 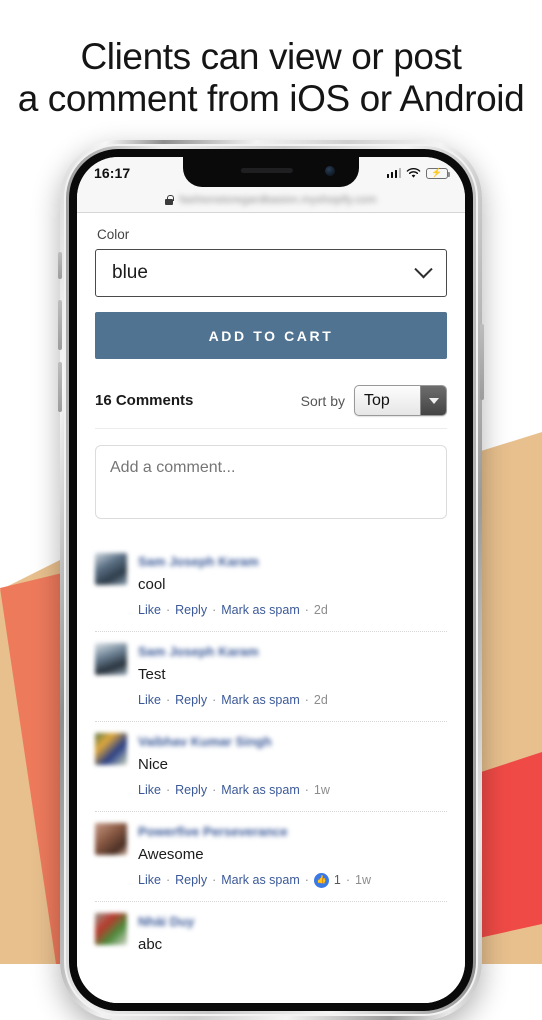 I want to click on sort-control: Sort by Top, so click(x=374, y=400).